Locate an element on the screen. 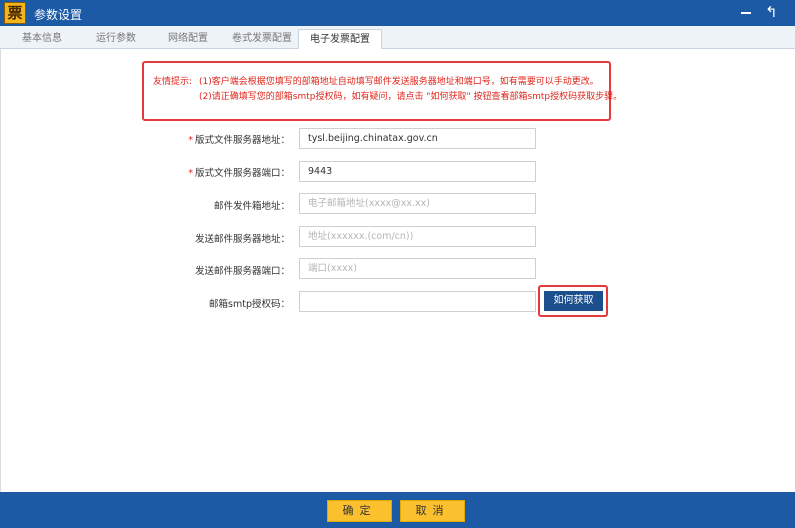 This screenshot has width=795, height=528. format-server-address-label: * 版式文件服务器地址： is located at coordinates (239, 140).